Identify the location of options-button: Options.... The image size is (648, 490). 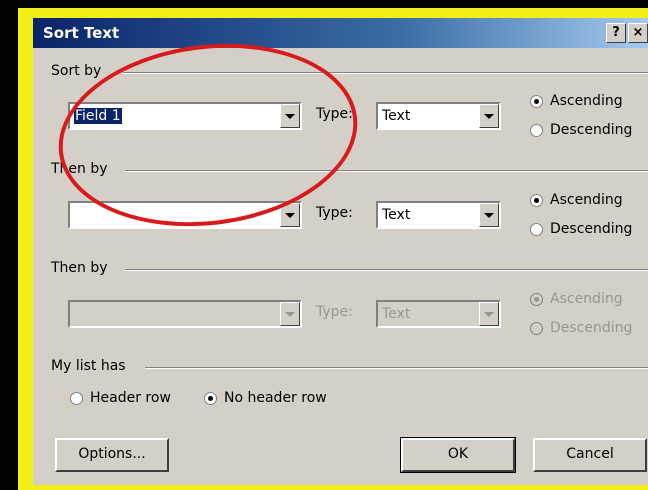
(112, 455).